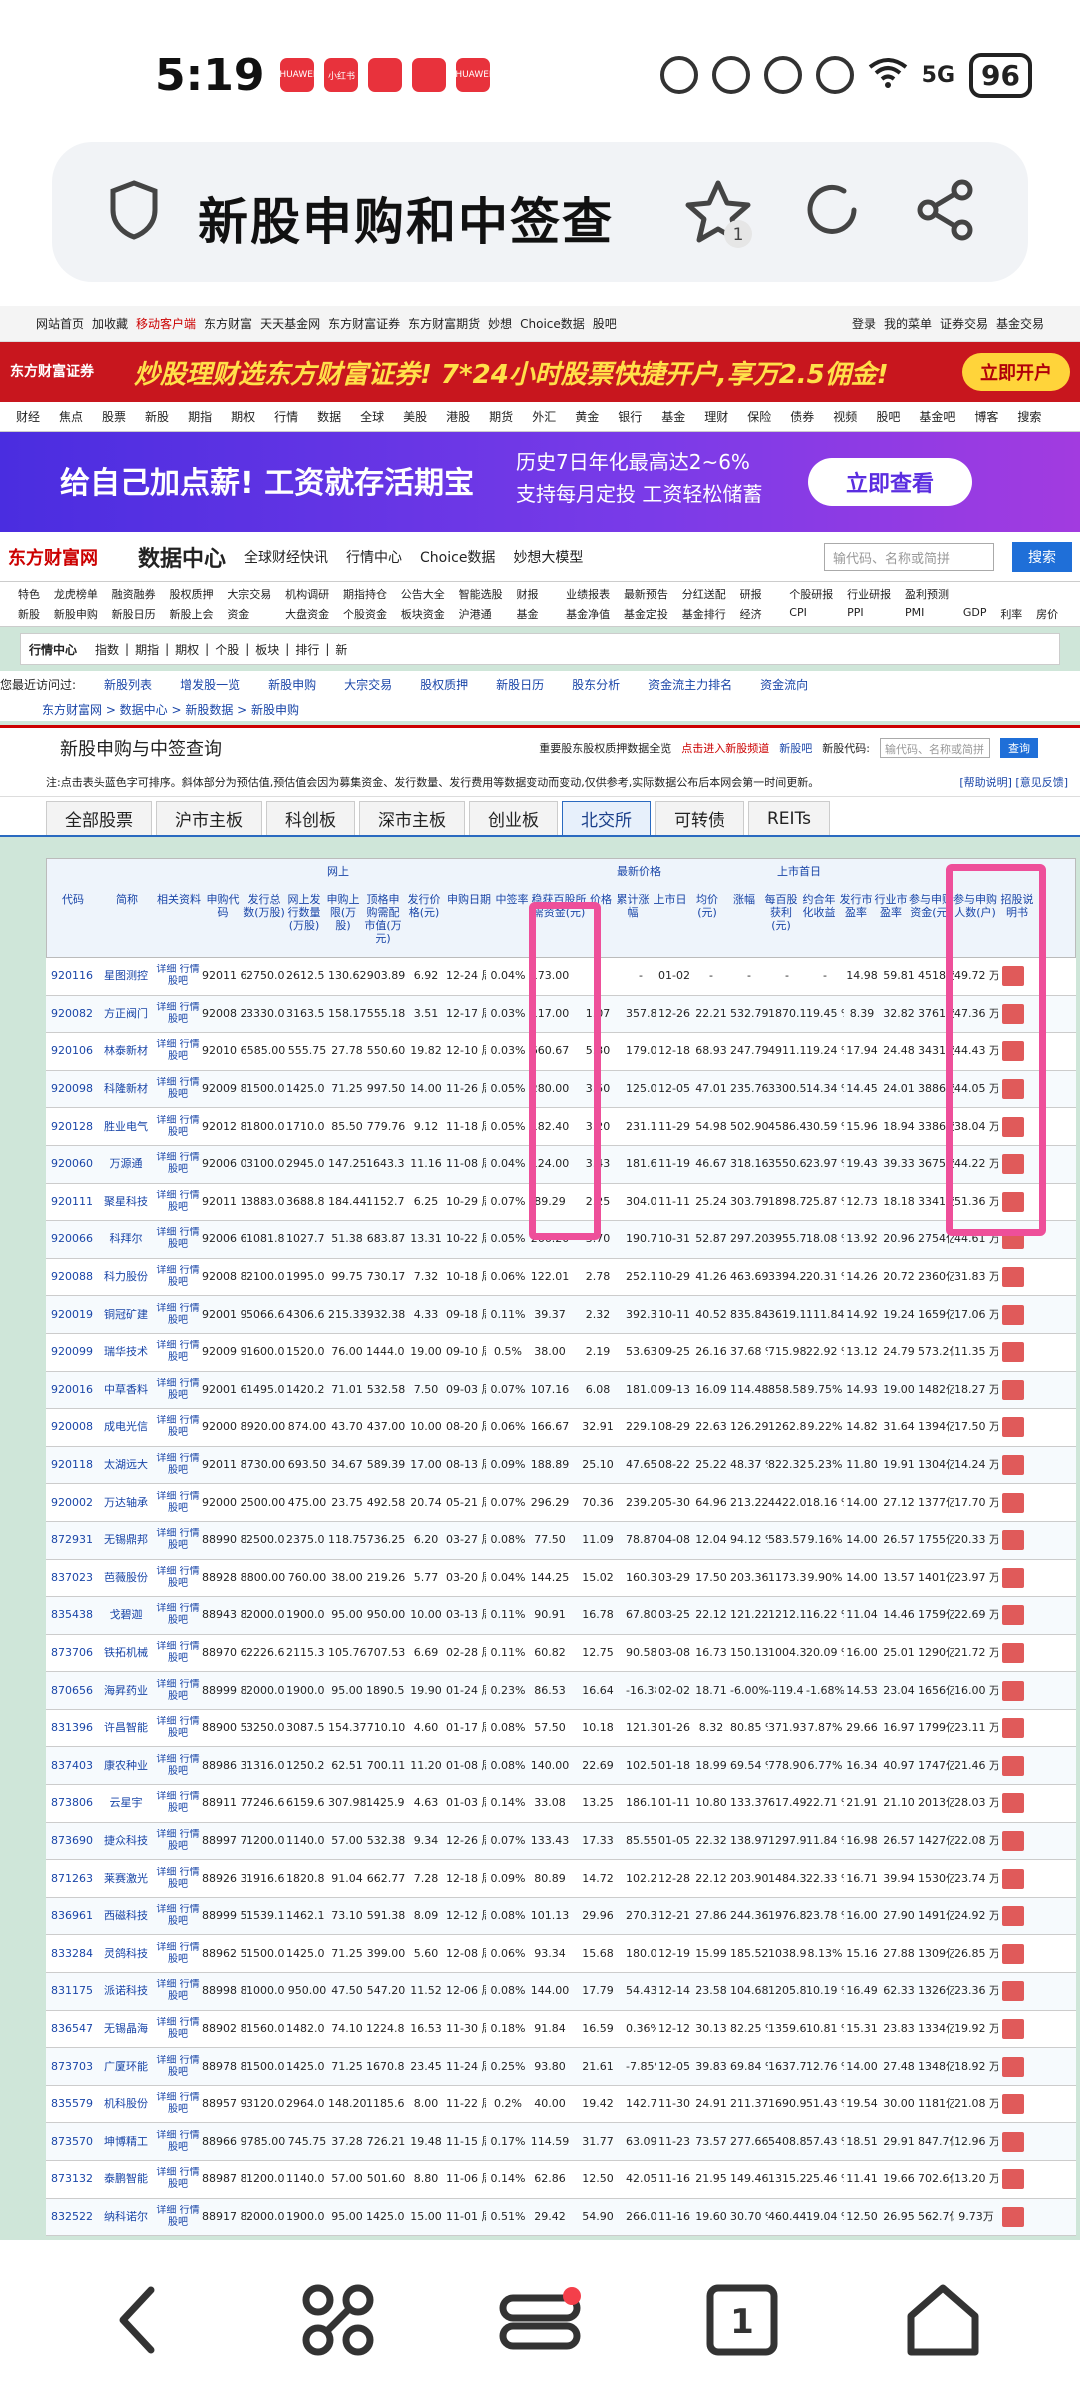 This screenshot has height=2400, width=1080. What do you see at coordinates (128, 684) in the screenshot?
I see `recent-link: 新股列表` at bounding box center [128, 684].